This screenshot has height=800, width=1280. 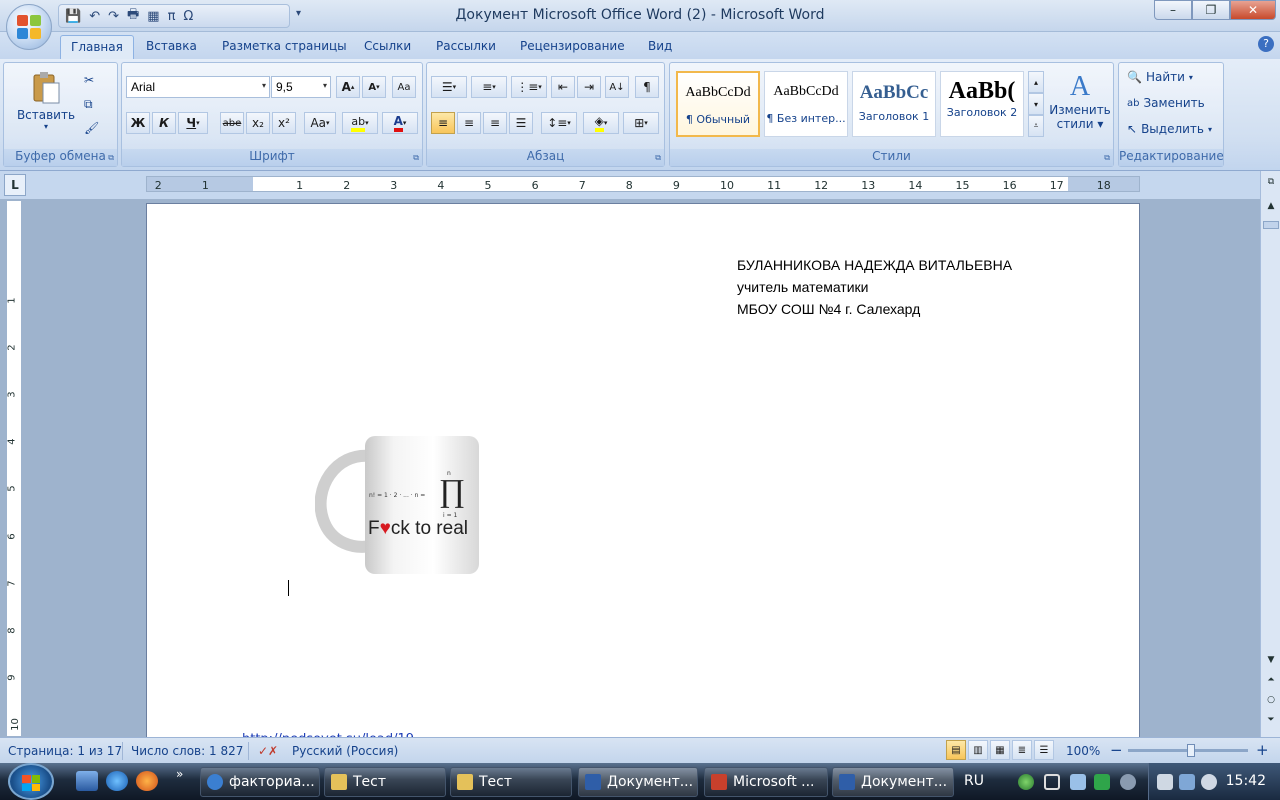 What do you see at coordinates (1271, 225) in the screenshot?
I see `scroll-thumb` at bounding box center [1271, 225].